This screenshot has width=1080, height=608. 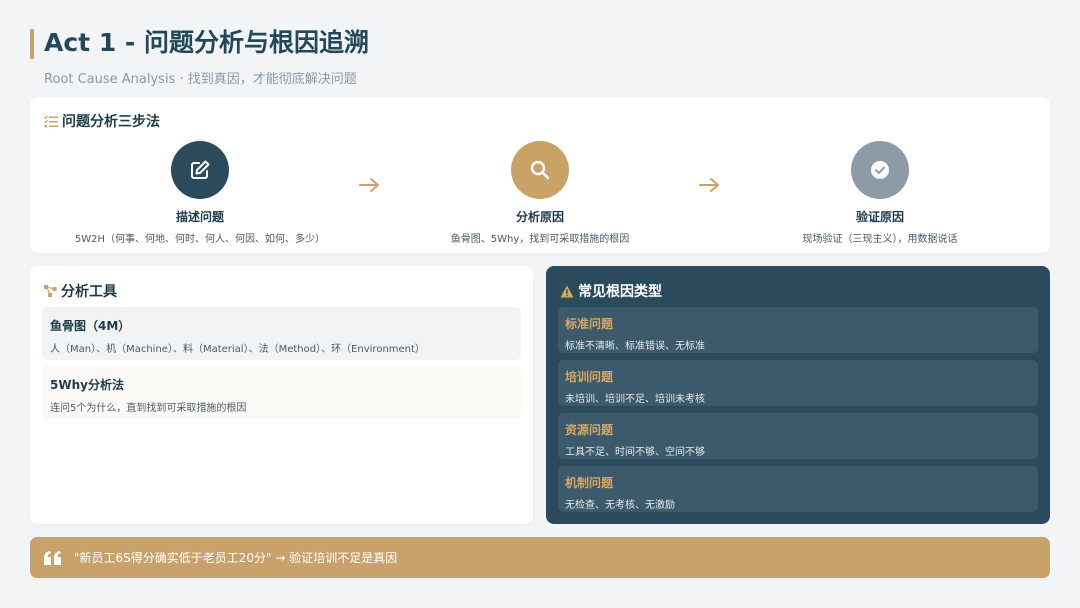 I want to click on types-section-title-text: 常见根因类型, so click(x=620, y=292).